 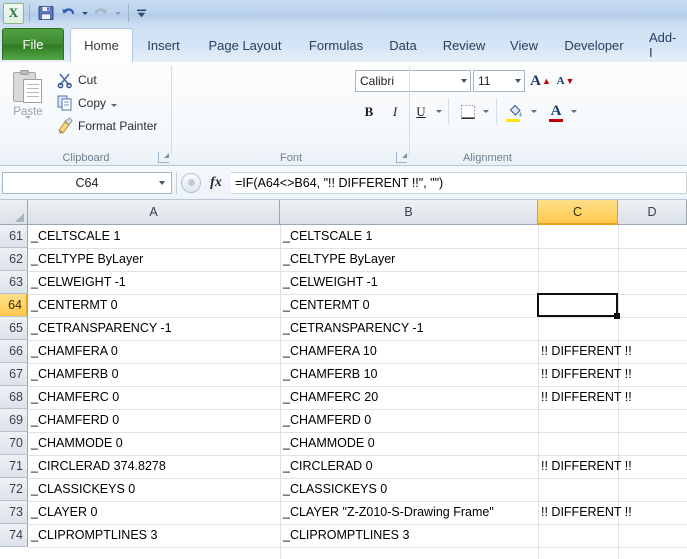 What do you see at coordinates (162, 182) in the screenshot?
I see `name-box-dropdown-icon` at bounding box center [162, 182].